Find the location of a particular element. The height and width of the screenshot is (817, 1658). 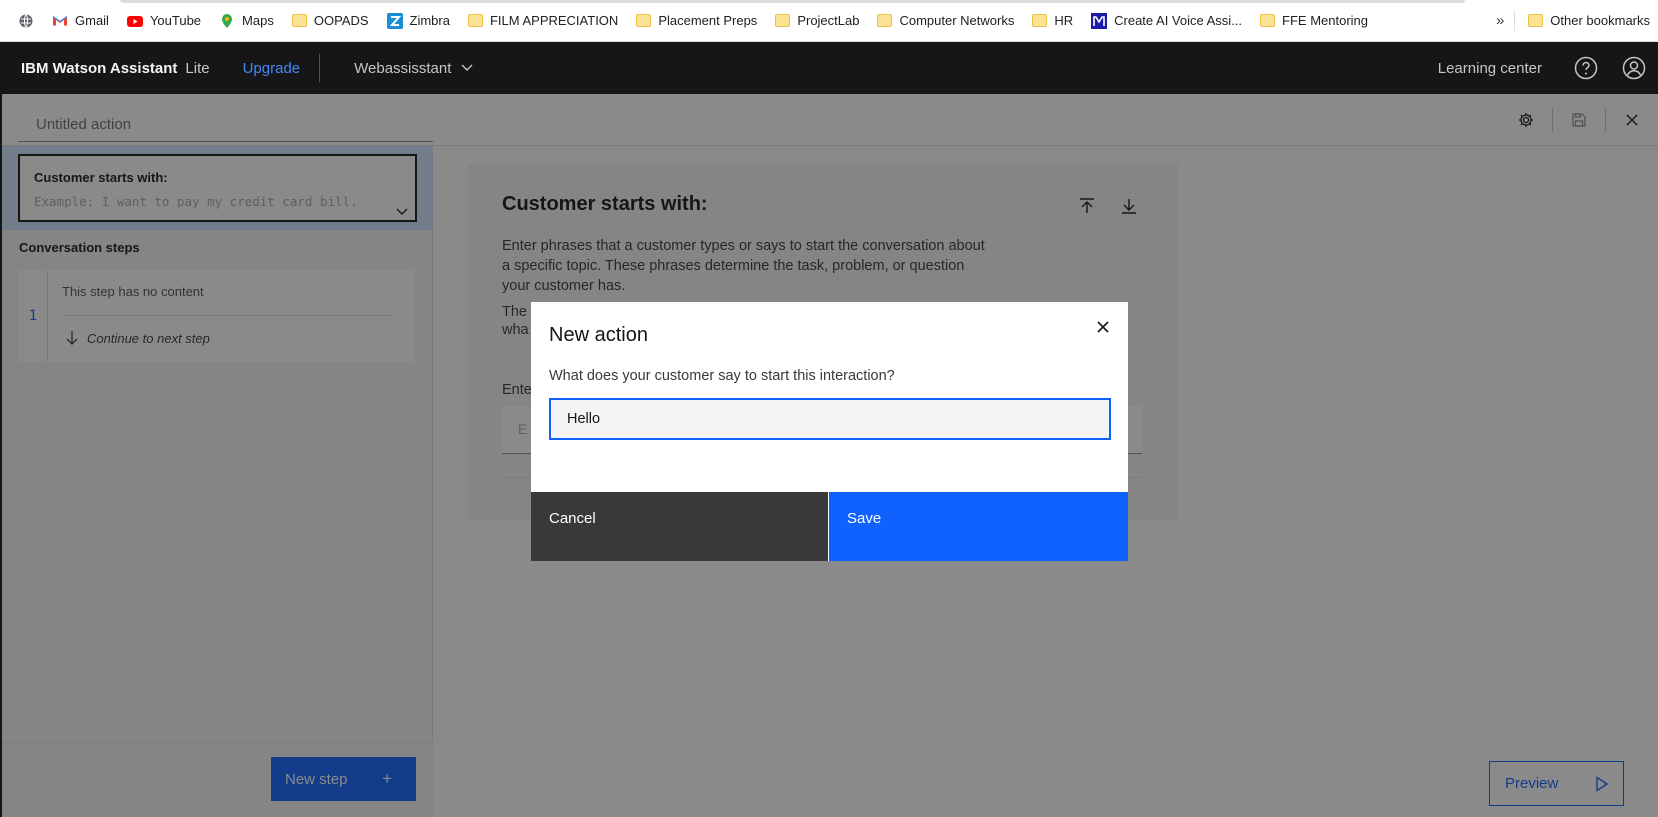

youtube-icon is located at coordinates (134, 21).